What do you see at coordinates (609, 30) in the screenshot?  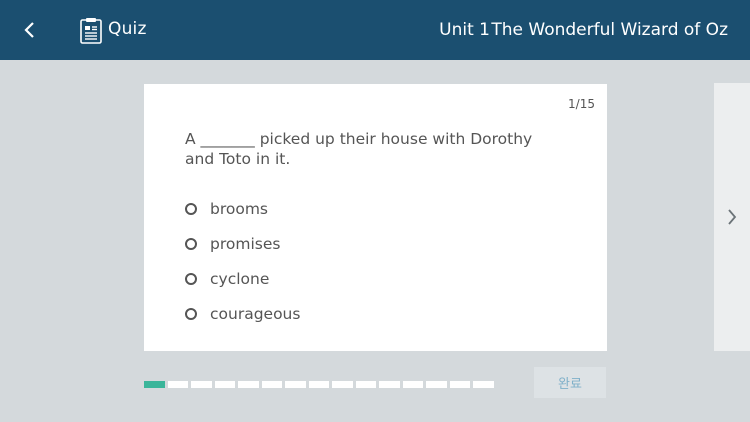 I see `book-title: The Wonderful Wizard of Oz` at bounding box center [609, 30].